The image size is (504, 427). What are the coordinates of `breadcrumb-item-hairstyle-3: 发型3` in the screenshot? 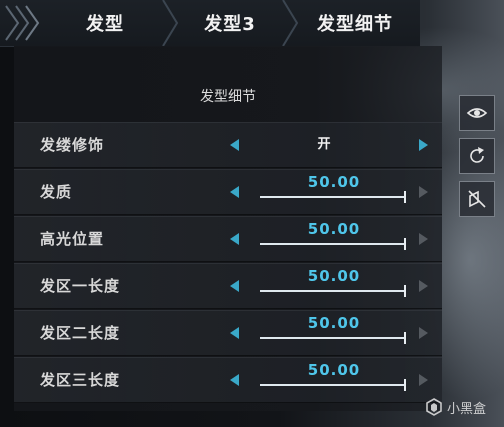 It's located at (230, 23).